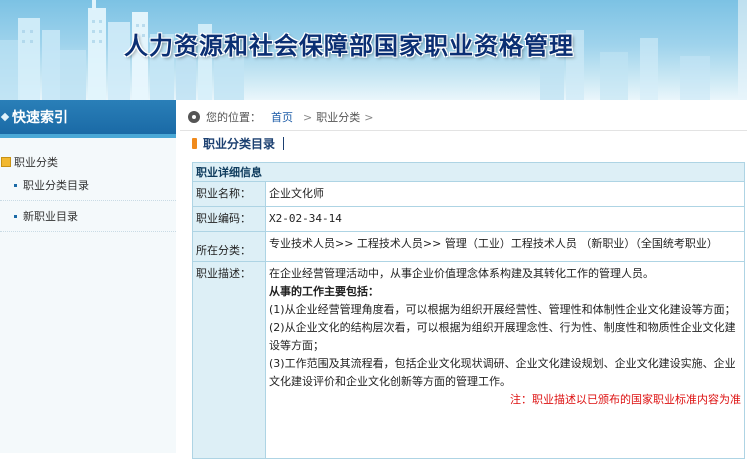 The width and height of the screenshot is (747, 459). Describe the element at coordinates (88, 136) in the screenshot. I see `sidebar-stripe` at that location.